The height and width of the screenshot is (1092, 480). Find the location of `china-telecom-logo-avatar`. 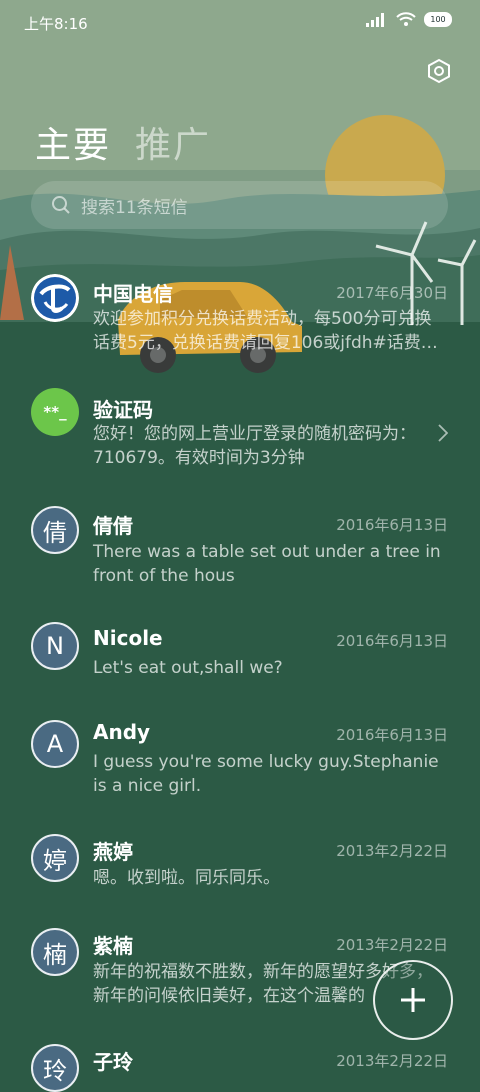

china-telecom-logo-avatar is located at coordinates (55, 298).